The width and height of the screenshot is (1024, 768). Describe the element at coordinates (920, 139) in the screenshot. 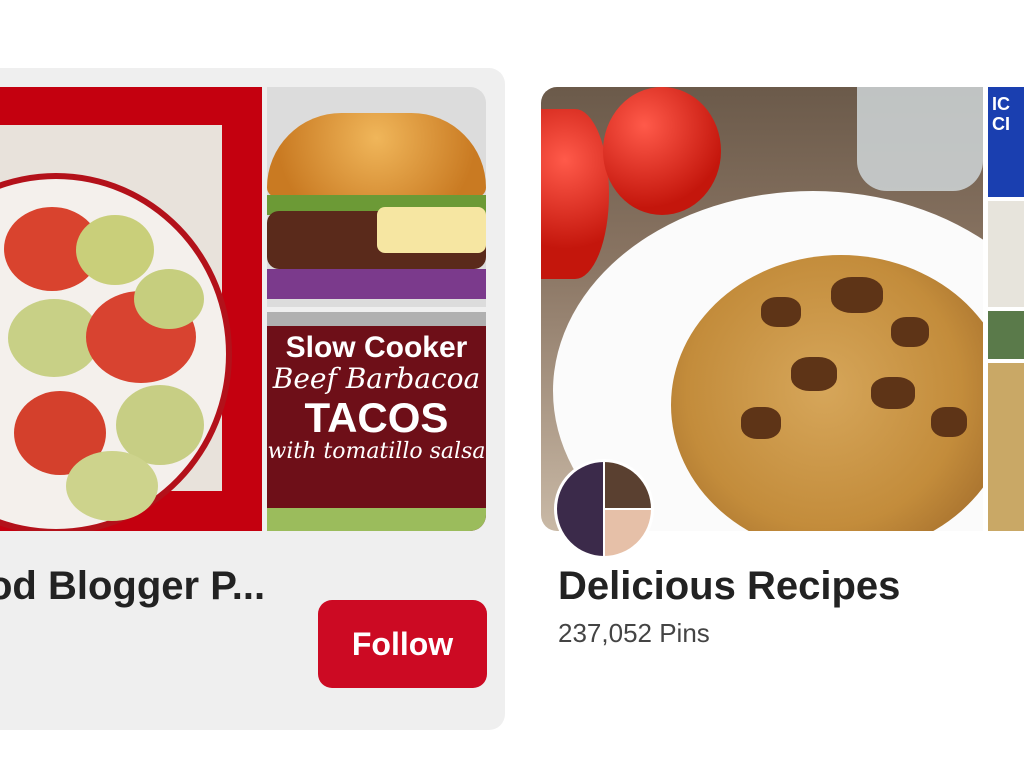

I see `glass-image` at that location.